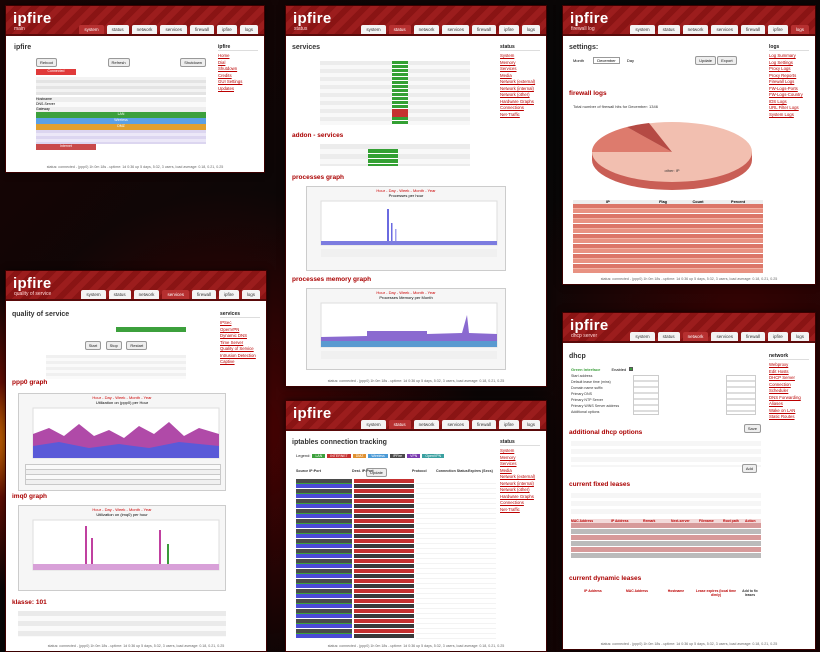  I want to click on enabled-checkbox, so click(631, 369).